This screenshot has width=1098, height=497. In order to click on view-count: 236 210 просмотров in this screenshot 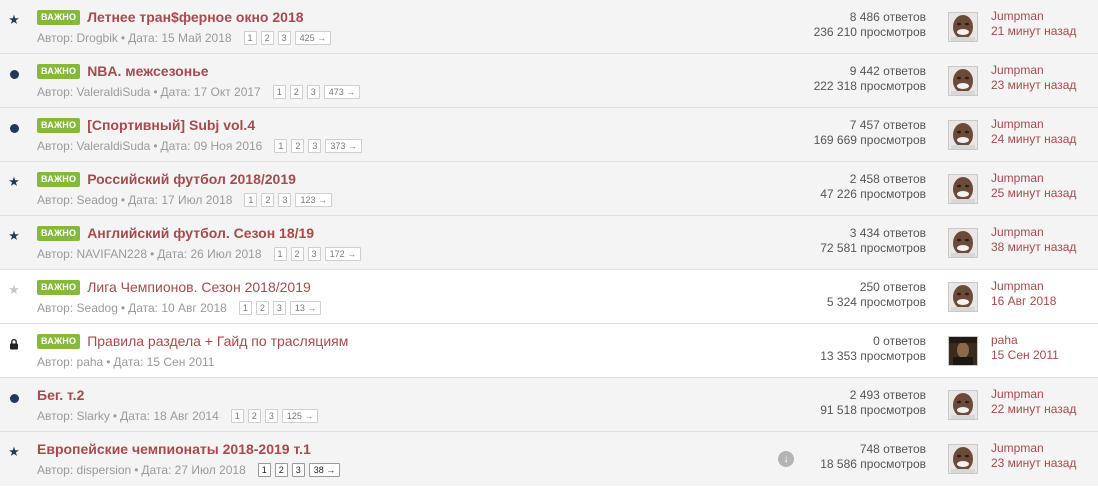, I will do `click(869, 32)`.